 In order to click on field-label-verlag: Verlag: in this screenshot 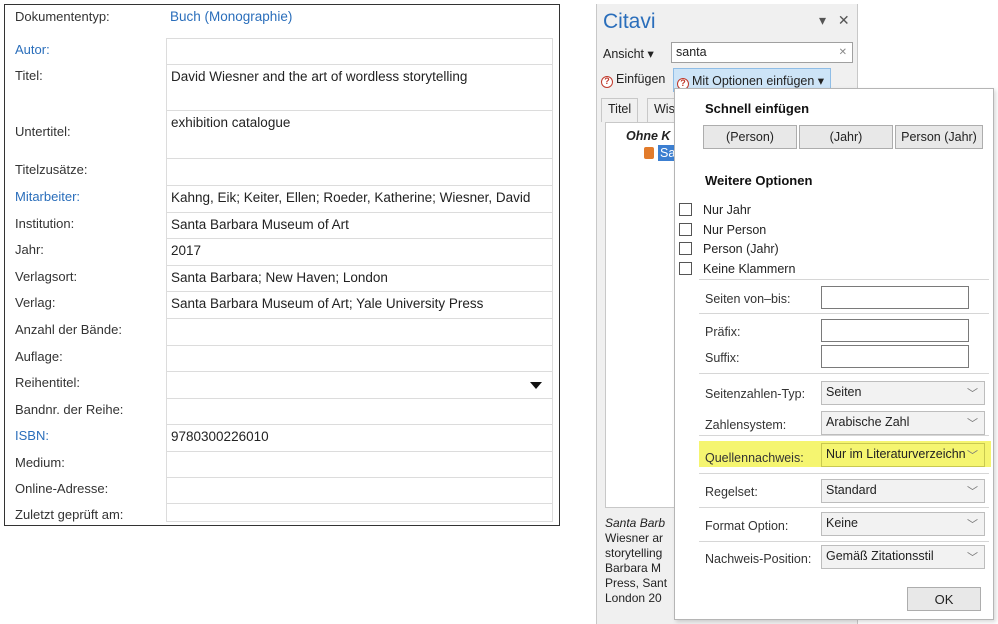, I will do `click(35, 302)`.